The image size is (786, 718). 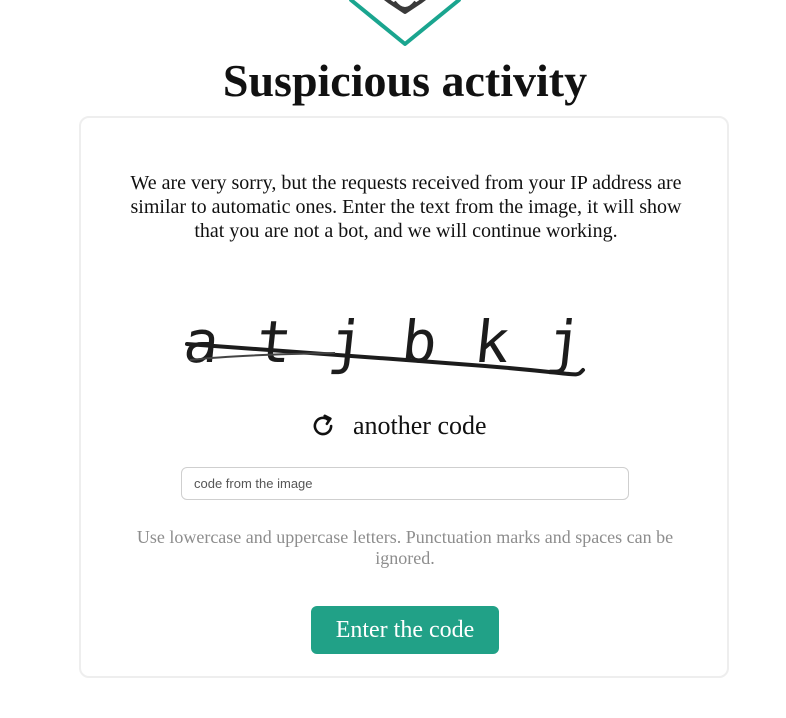 I want to click on captcha-image: atjbkj, so click(x=388, y=342).